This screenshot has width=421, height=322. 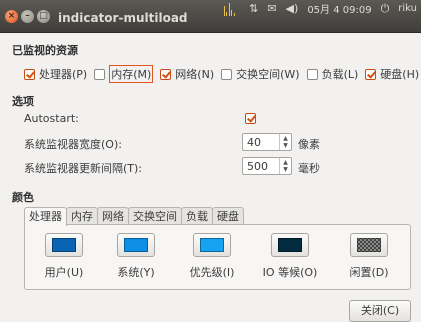 What do you see at coordinates (268, 74) in the screenshot?
I see `checkbox-swap-label: 交换空间(W)` at bounding box center [268, 74].